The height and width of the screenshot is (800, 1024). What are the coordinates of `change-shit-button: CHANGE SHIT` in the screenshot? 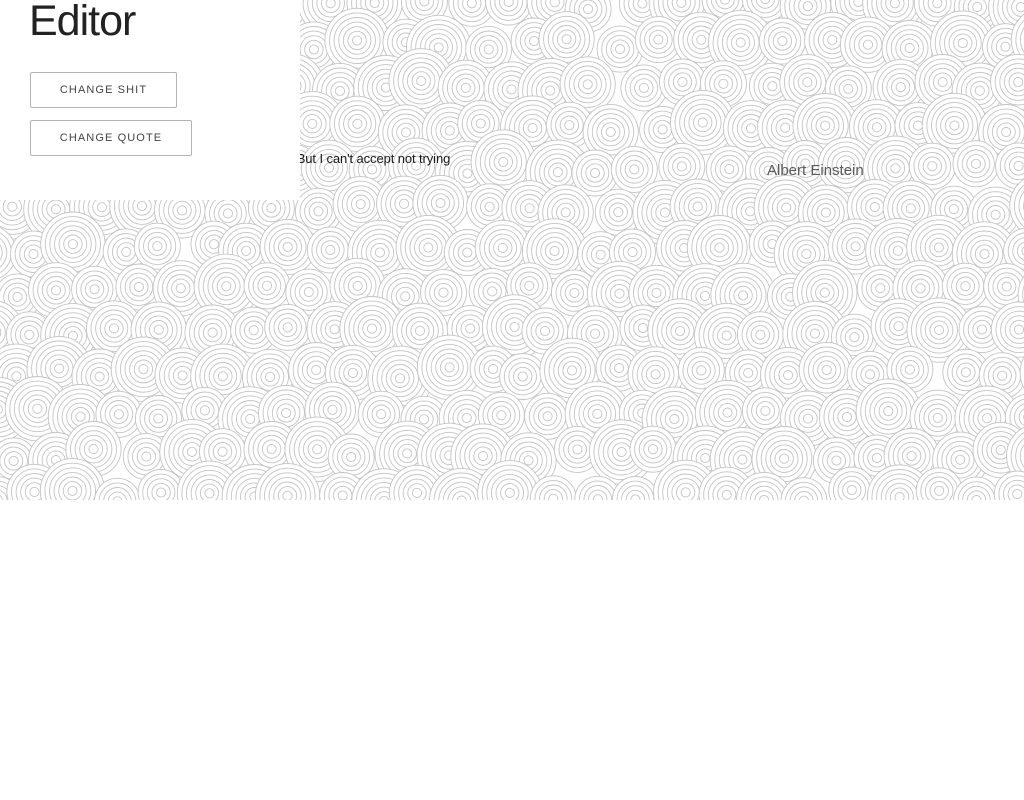 It's located at (103, 90).